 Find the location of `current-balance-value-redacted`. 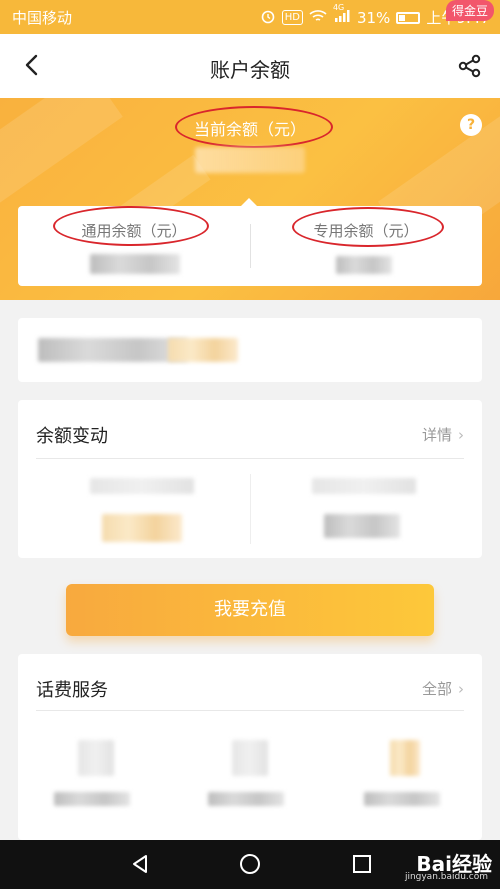

current-balance-value-redacted is located at coordinates (250, 160).